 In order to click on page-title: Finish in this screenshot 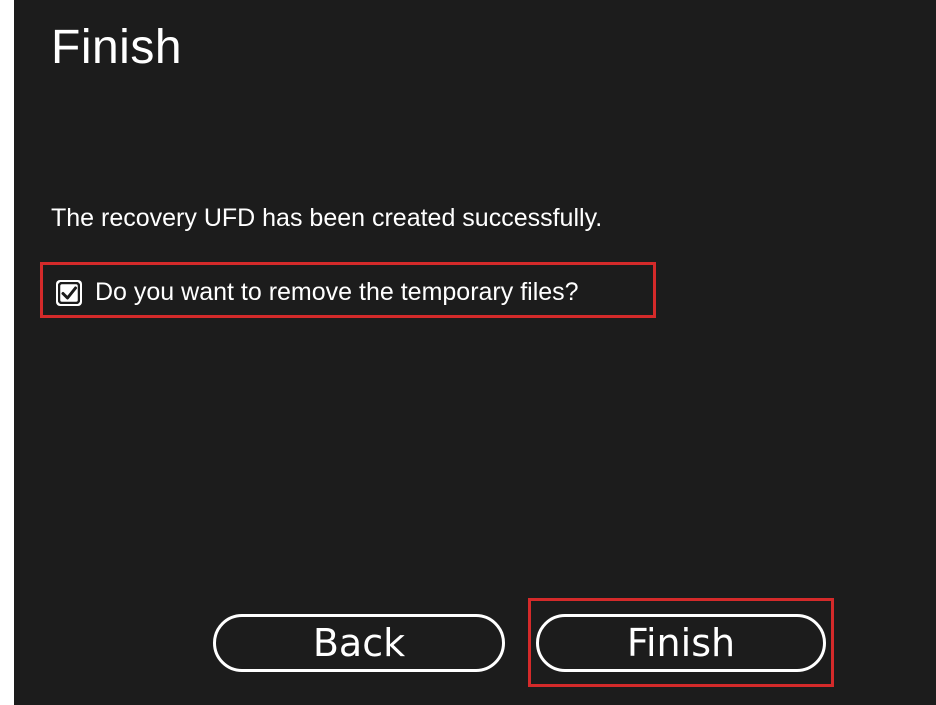, I will do `click(117, 47)`.